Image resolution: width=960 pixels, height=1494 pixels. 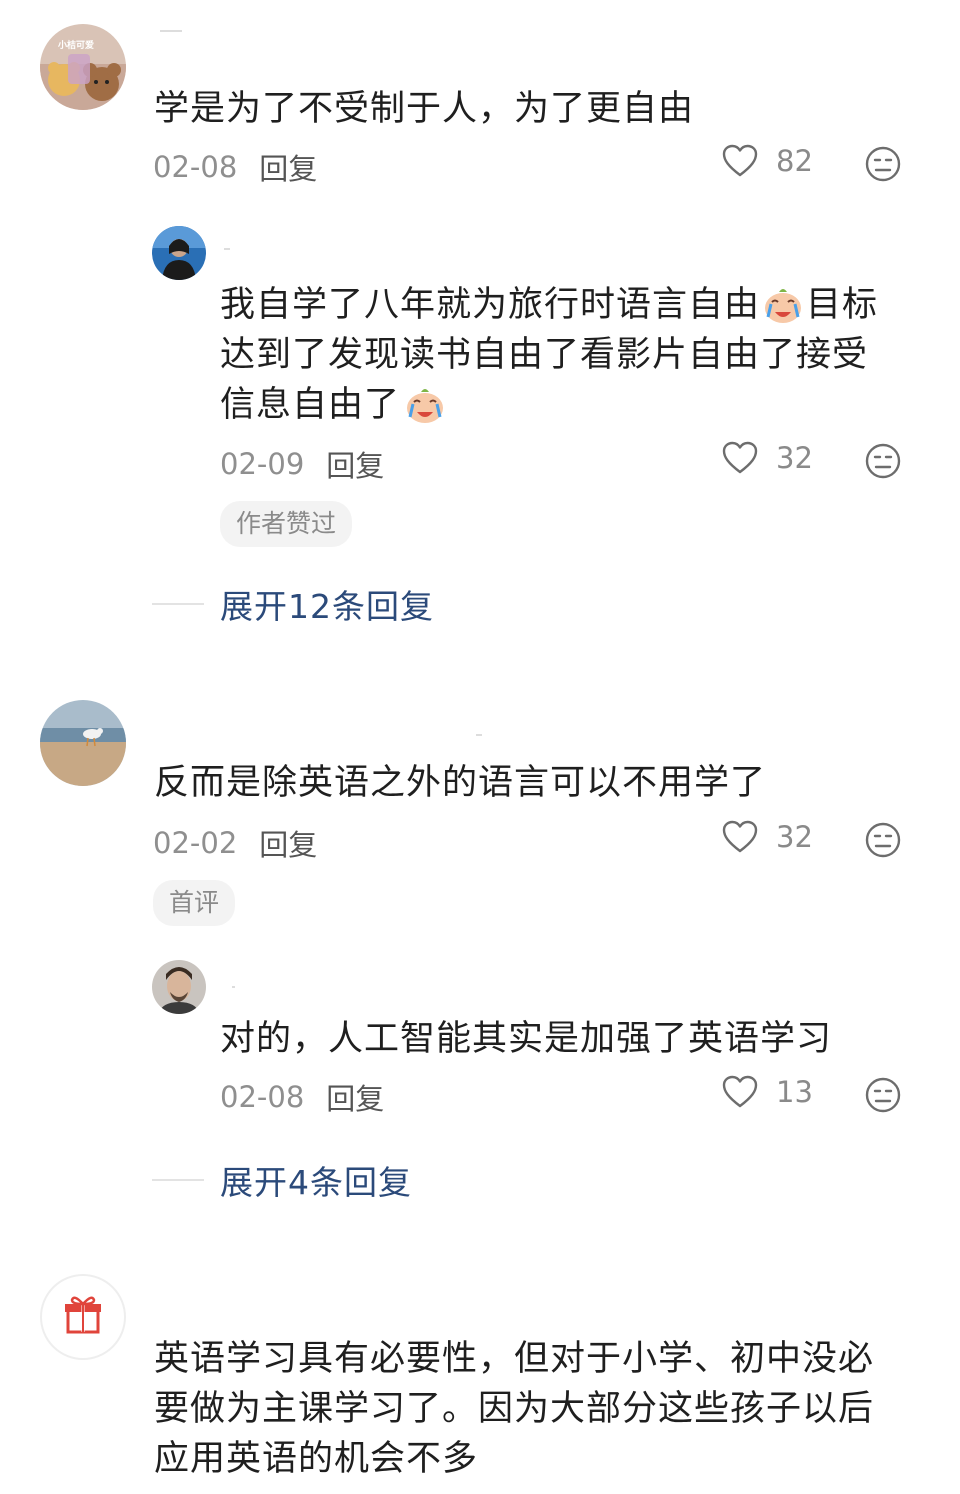 I want to click on avatar: 小桔可爱, so click(x=83, y=67).